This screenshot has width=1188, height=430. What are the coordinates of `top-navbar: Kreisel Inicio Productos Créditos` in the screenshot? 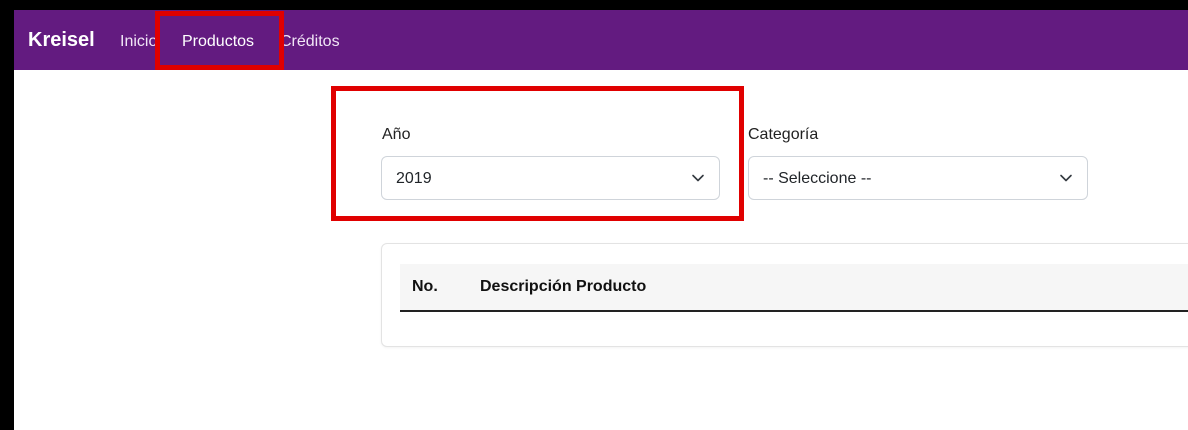 It's located at (601, 40).